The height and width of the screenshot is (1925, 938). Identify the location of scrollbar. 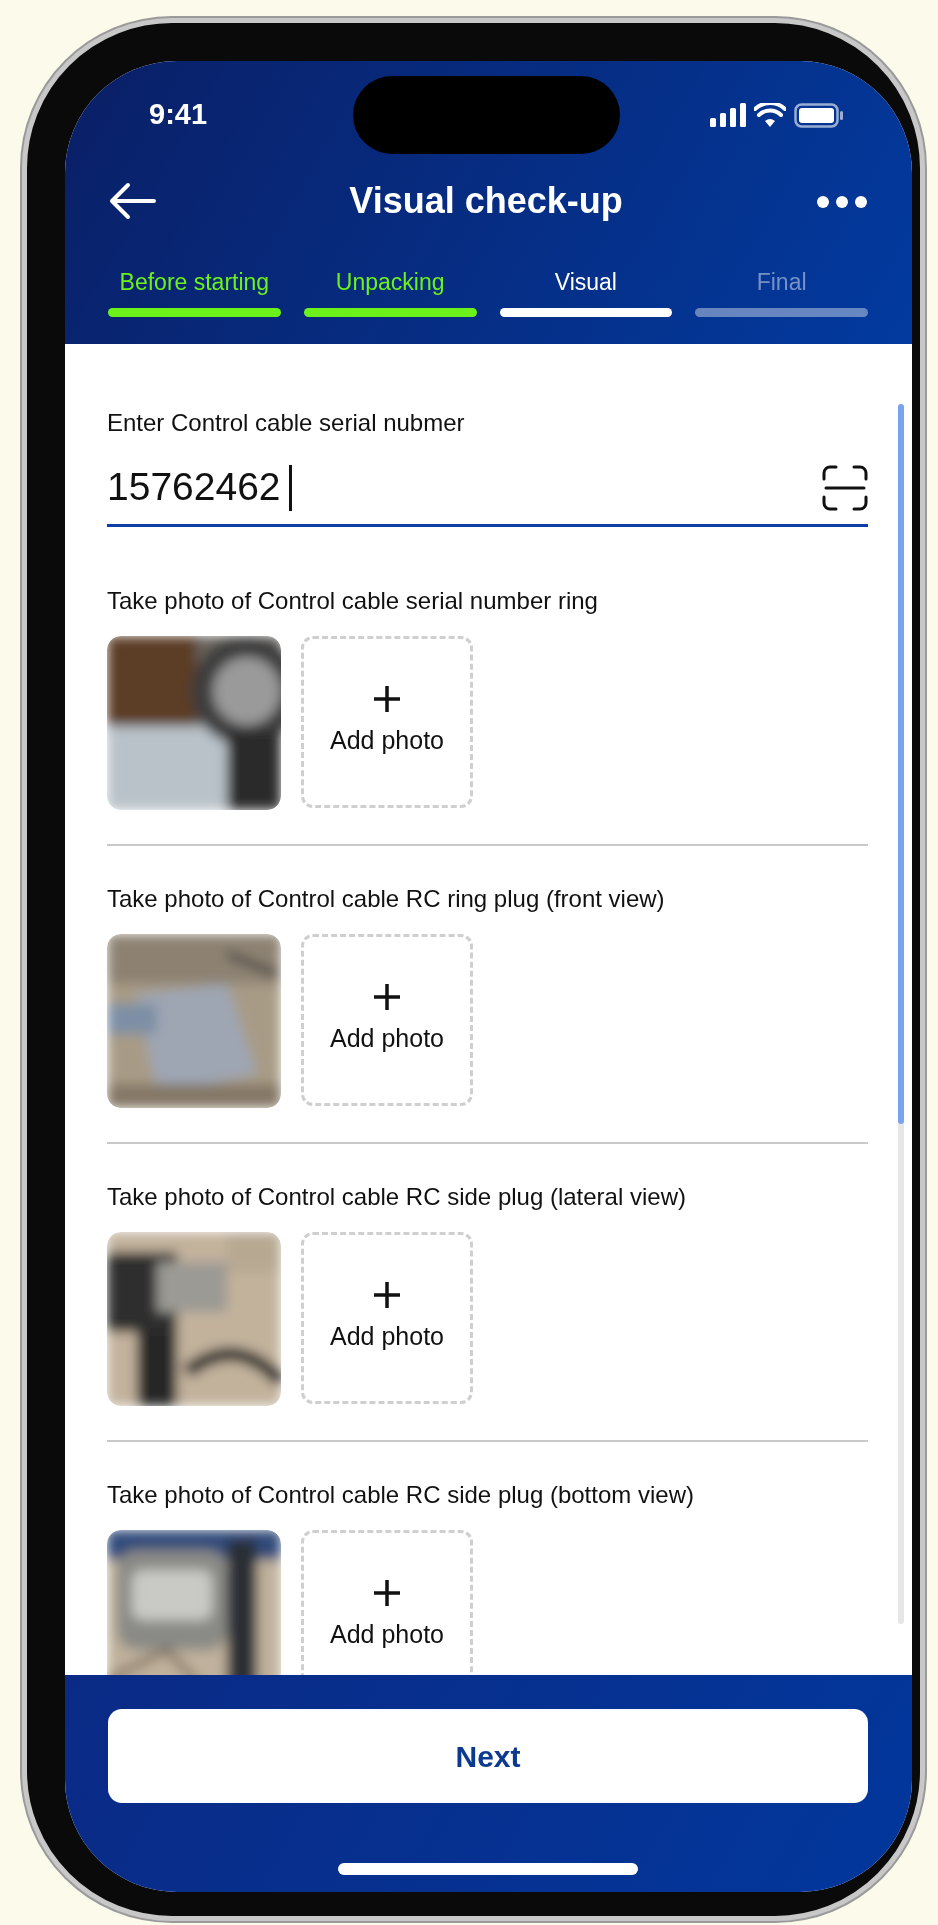
(901, 1014).